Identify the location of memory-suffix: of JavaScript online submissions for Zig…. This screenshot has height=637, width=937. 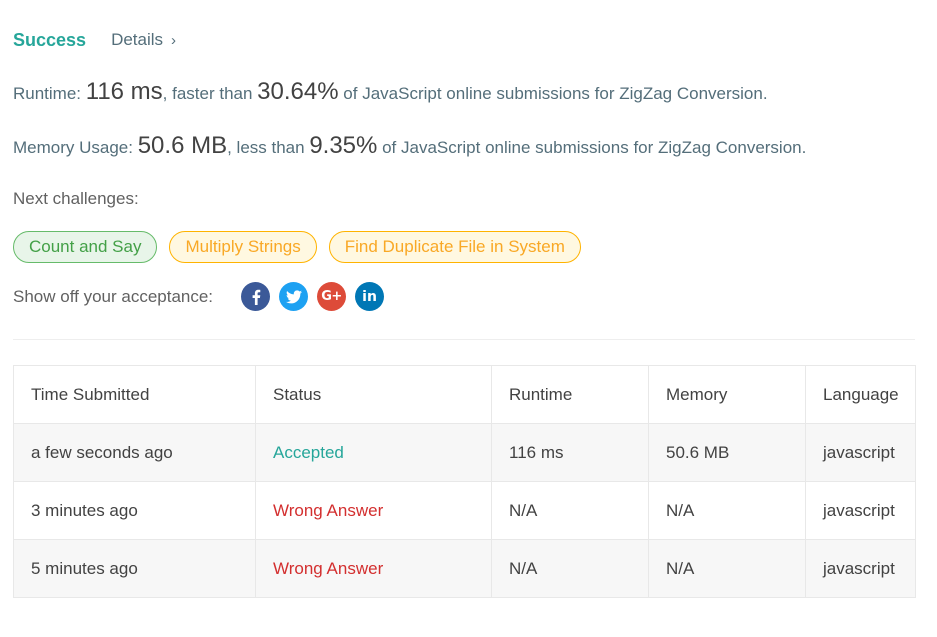
(592, 147).